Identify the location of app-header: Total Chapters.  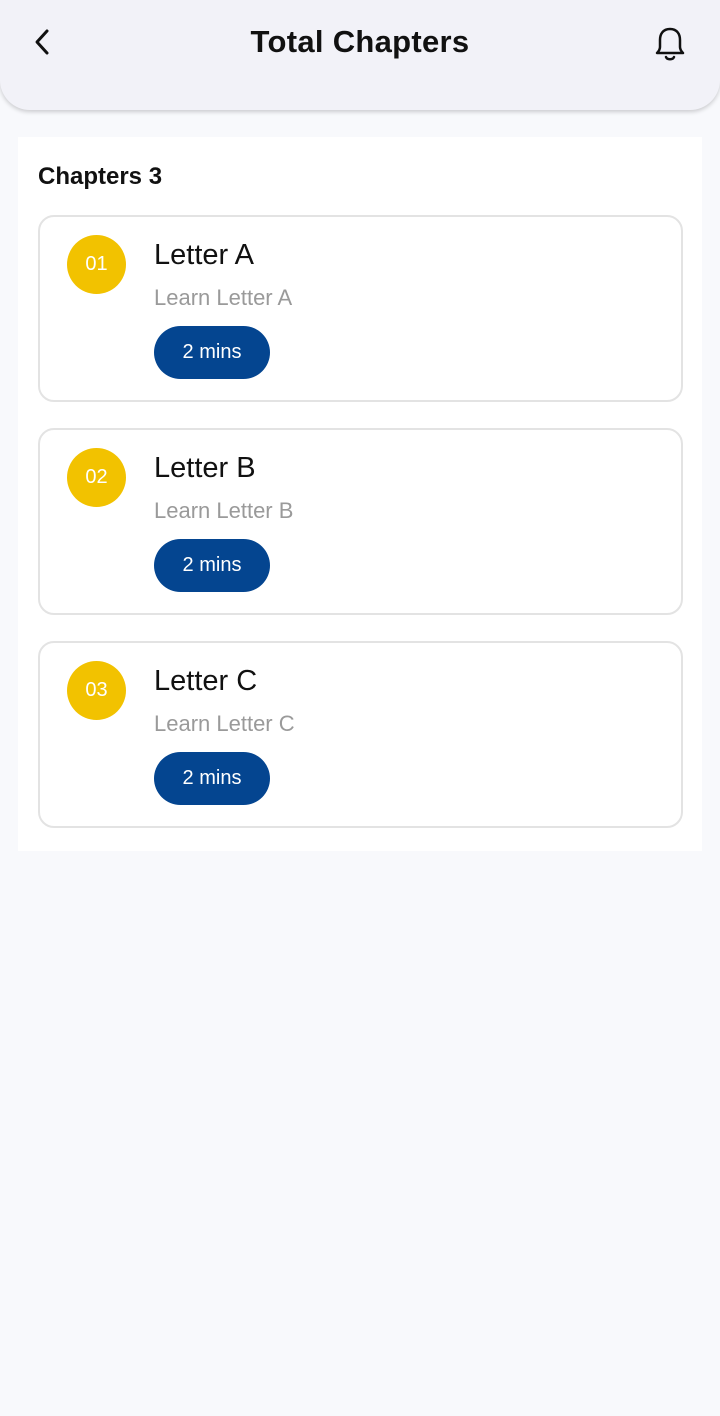
(360, 55).